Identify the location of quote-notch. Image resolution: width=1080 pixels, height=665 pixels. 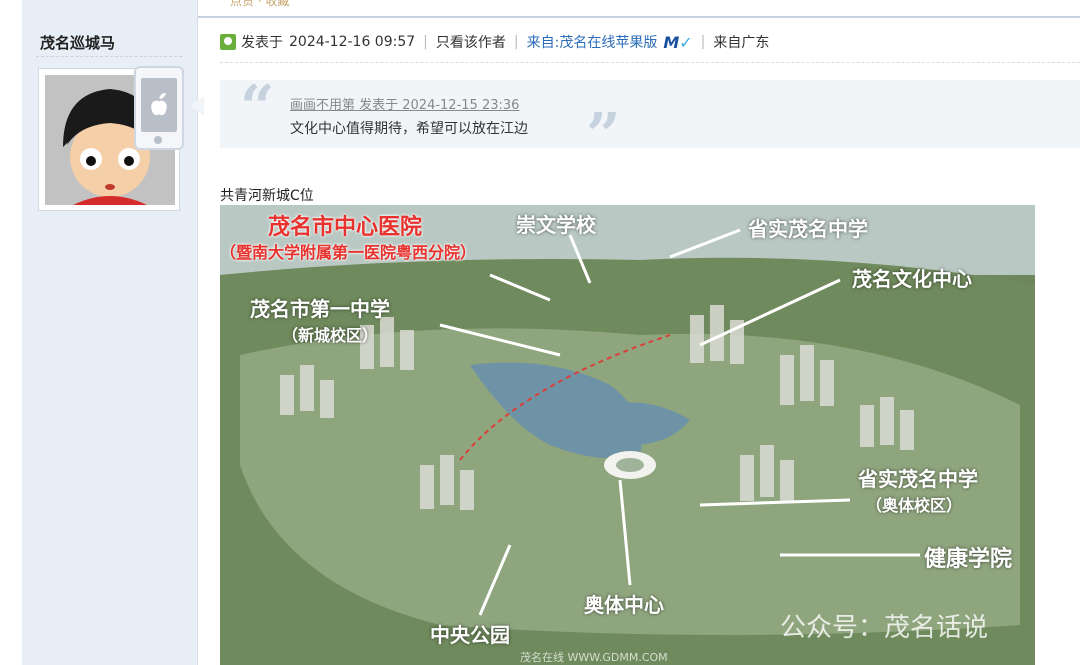
(197, 106).